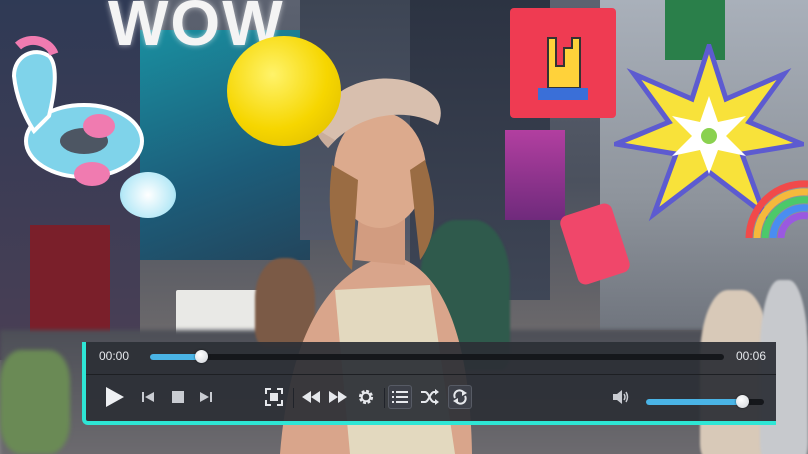  Describe the element at coordinates (284, 91) in the screenshot. I see `yellow-ball-sticker` at that location.